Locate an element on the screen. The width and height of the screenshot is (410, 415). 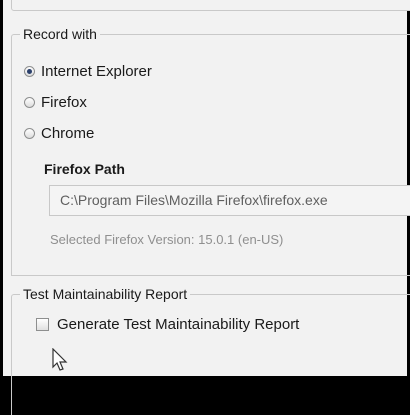
radio-internet-explorer: Internet Explorer is located at coordinates (88, 71).